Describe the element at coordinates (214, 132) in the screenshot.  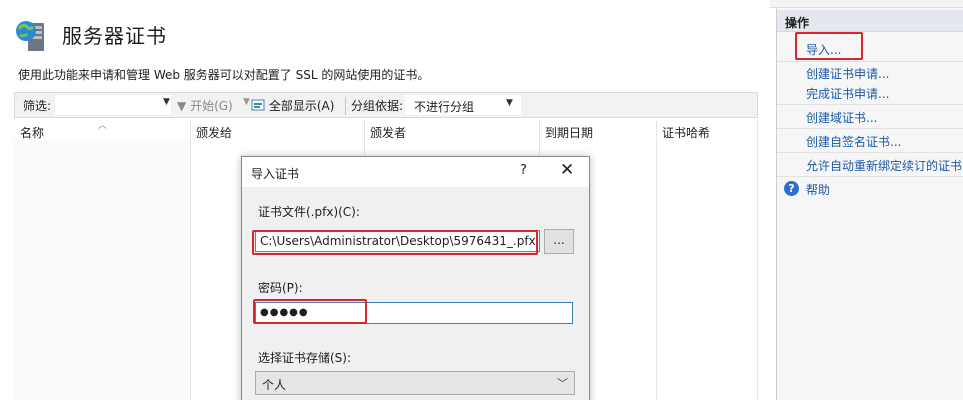
I see `column-header-issued-to: 颁发给` at that location.